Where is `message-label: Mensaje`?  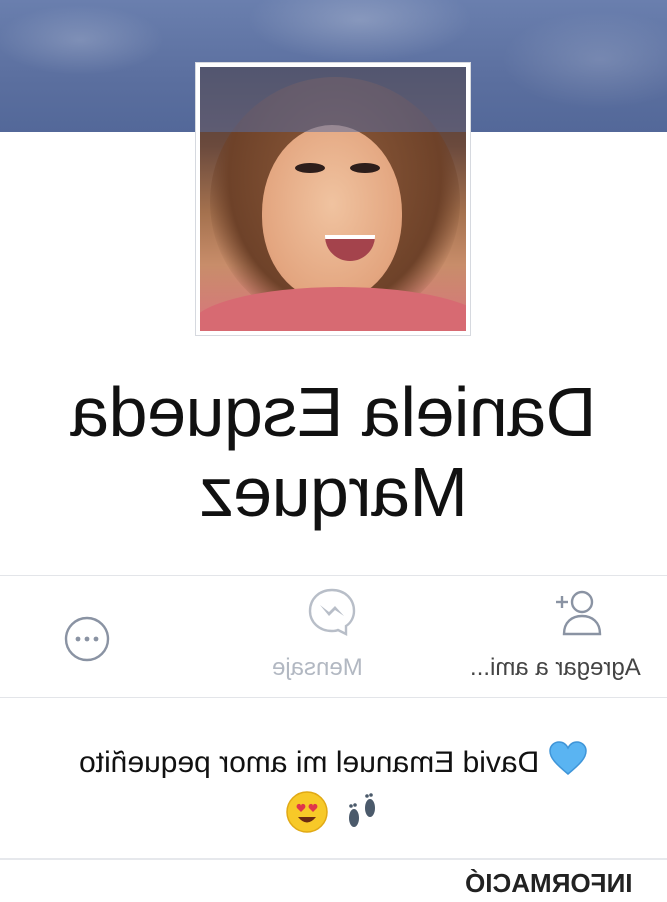
message-label: Mensaje is located at coordinates (317, 667).